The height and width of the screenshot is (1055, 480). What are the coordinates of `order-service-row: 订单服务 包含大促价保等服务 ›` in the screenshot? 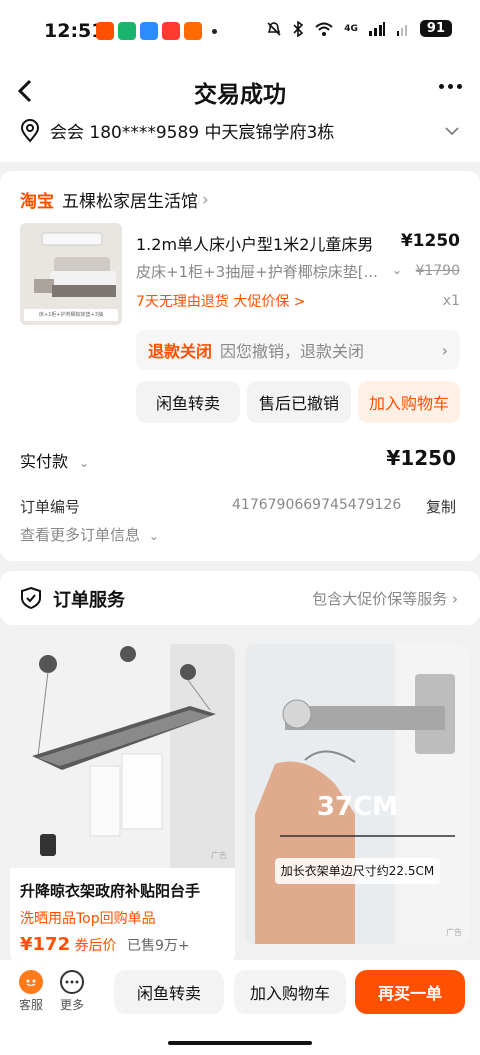 It's located at (240, 598).